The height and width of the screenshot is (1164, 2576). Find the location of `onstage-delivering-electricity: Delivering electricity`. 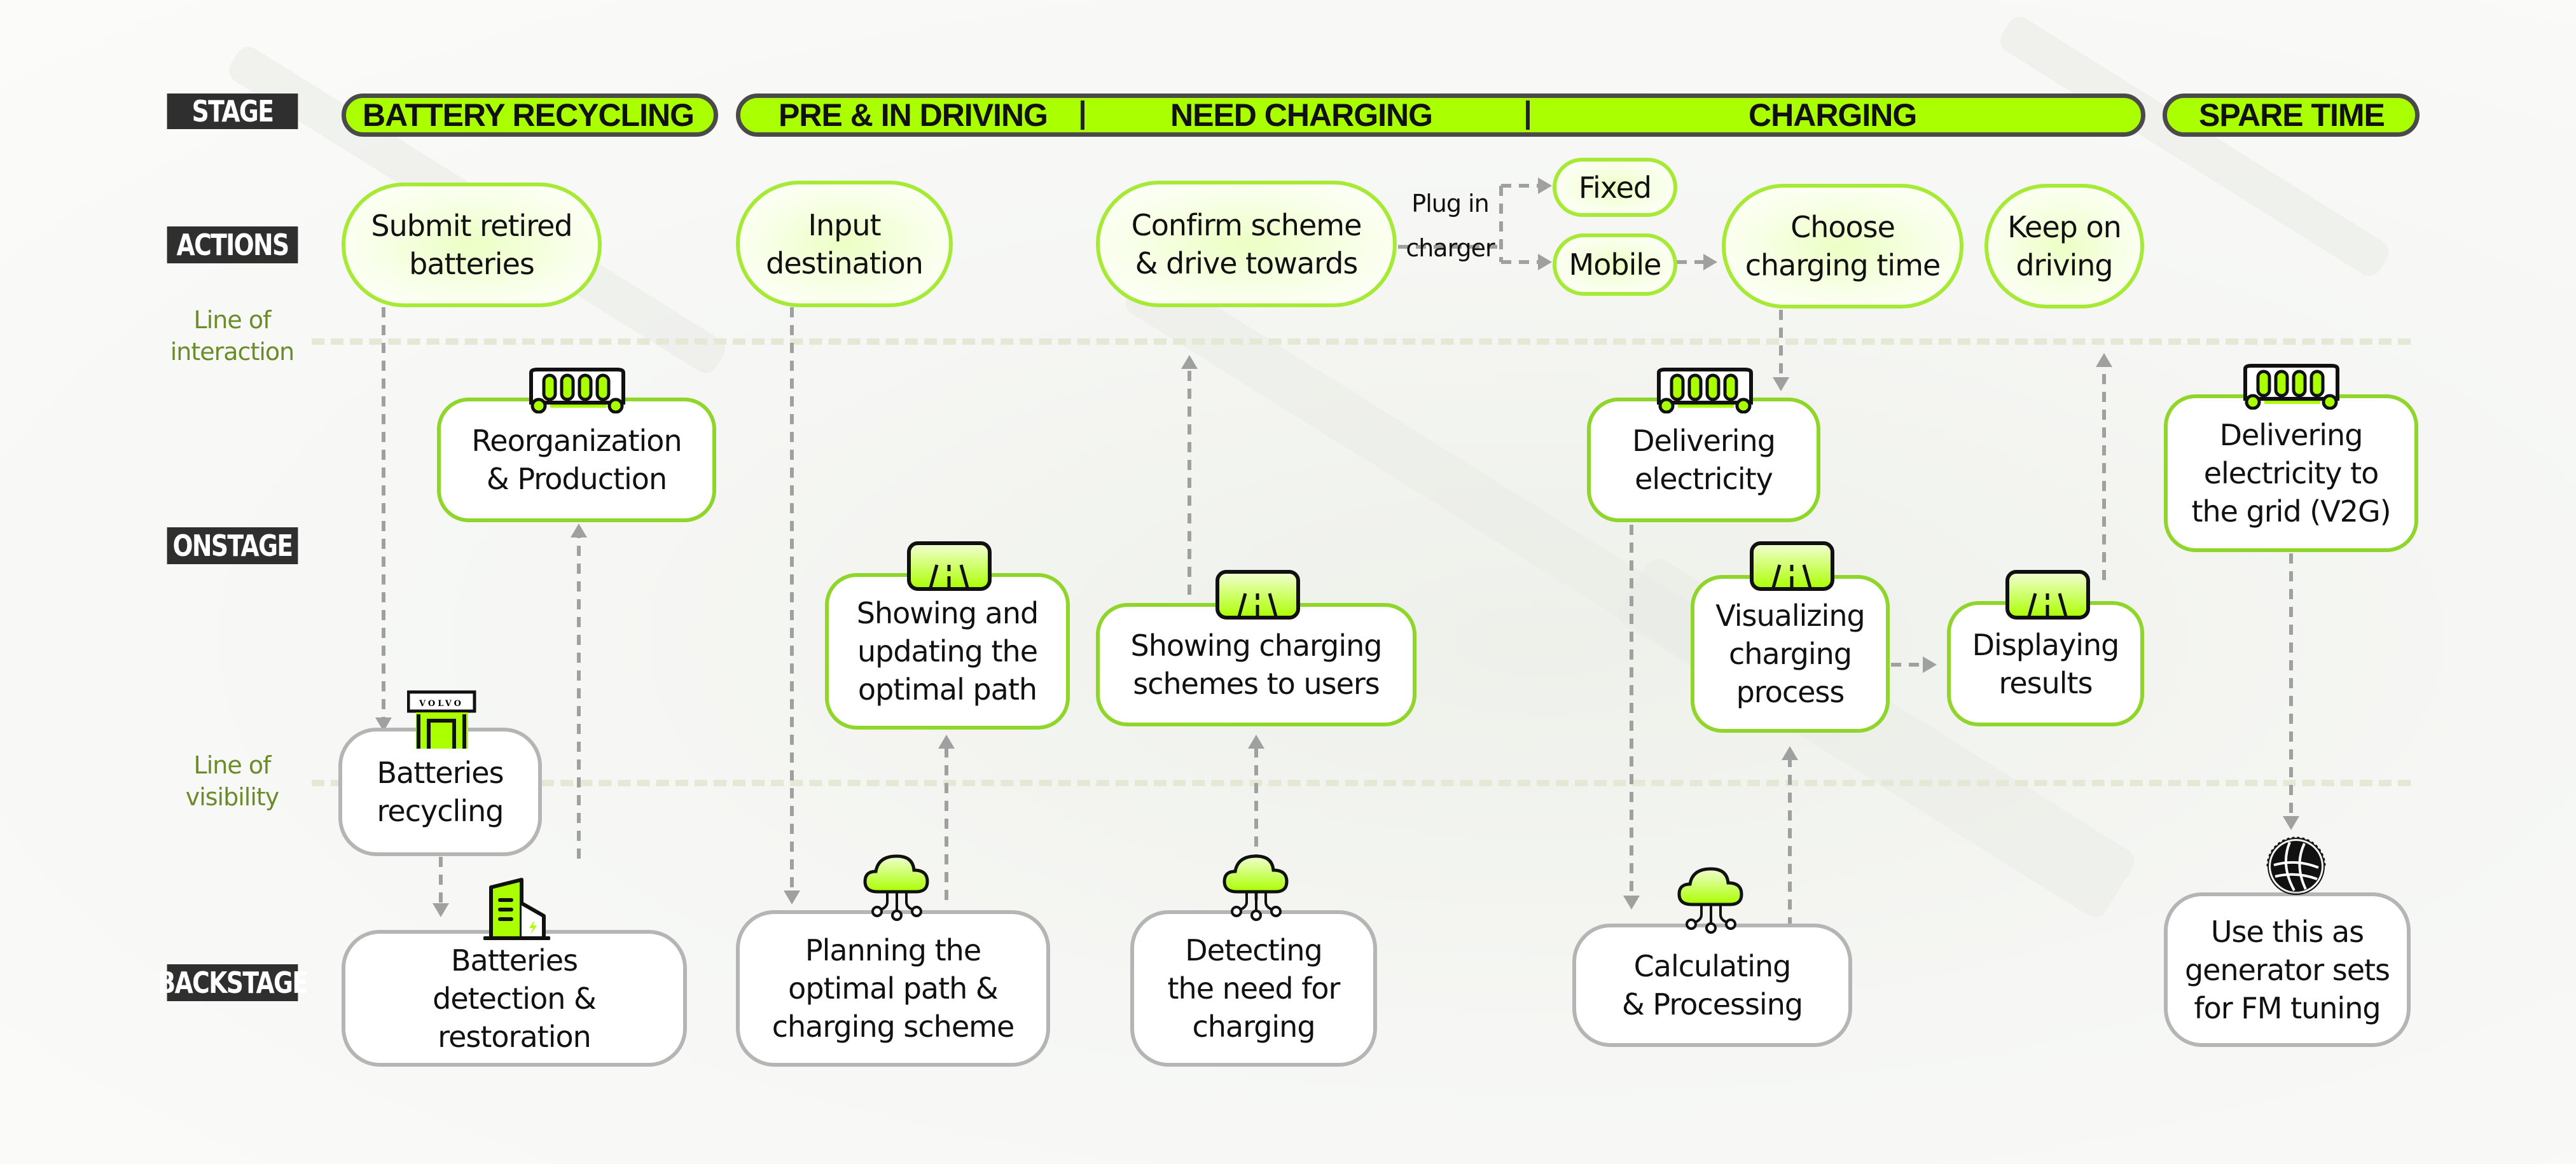

onstage-delivering-electricity: Delivering electricity is located at coordinates (1703, 460).